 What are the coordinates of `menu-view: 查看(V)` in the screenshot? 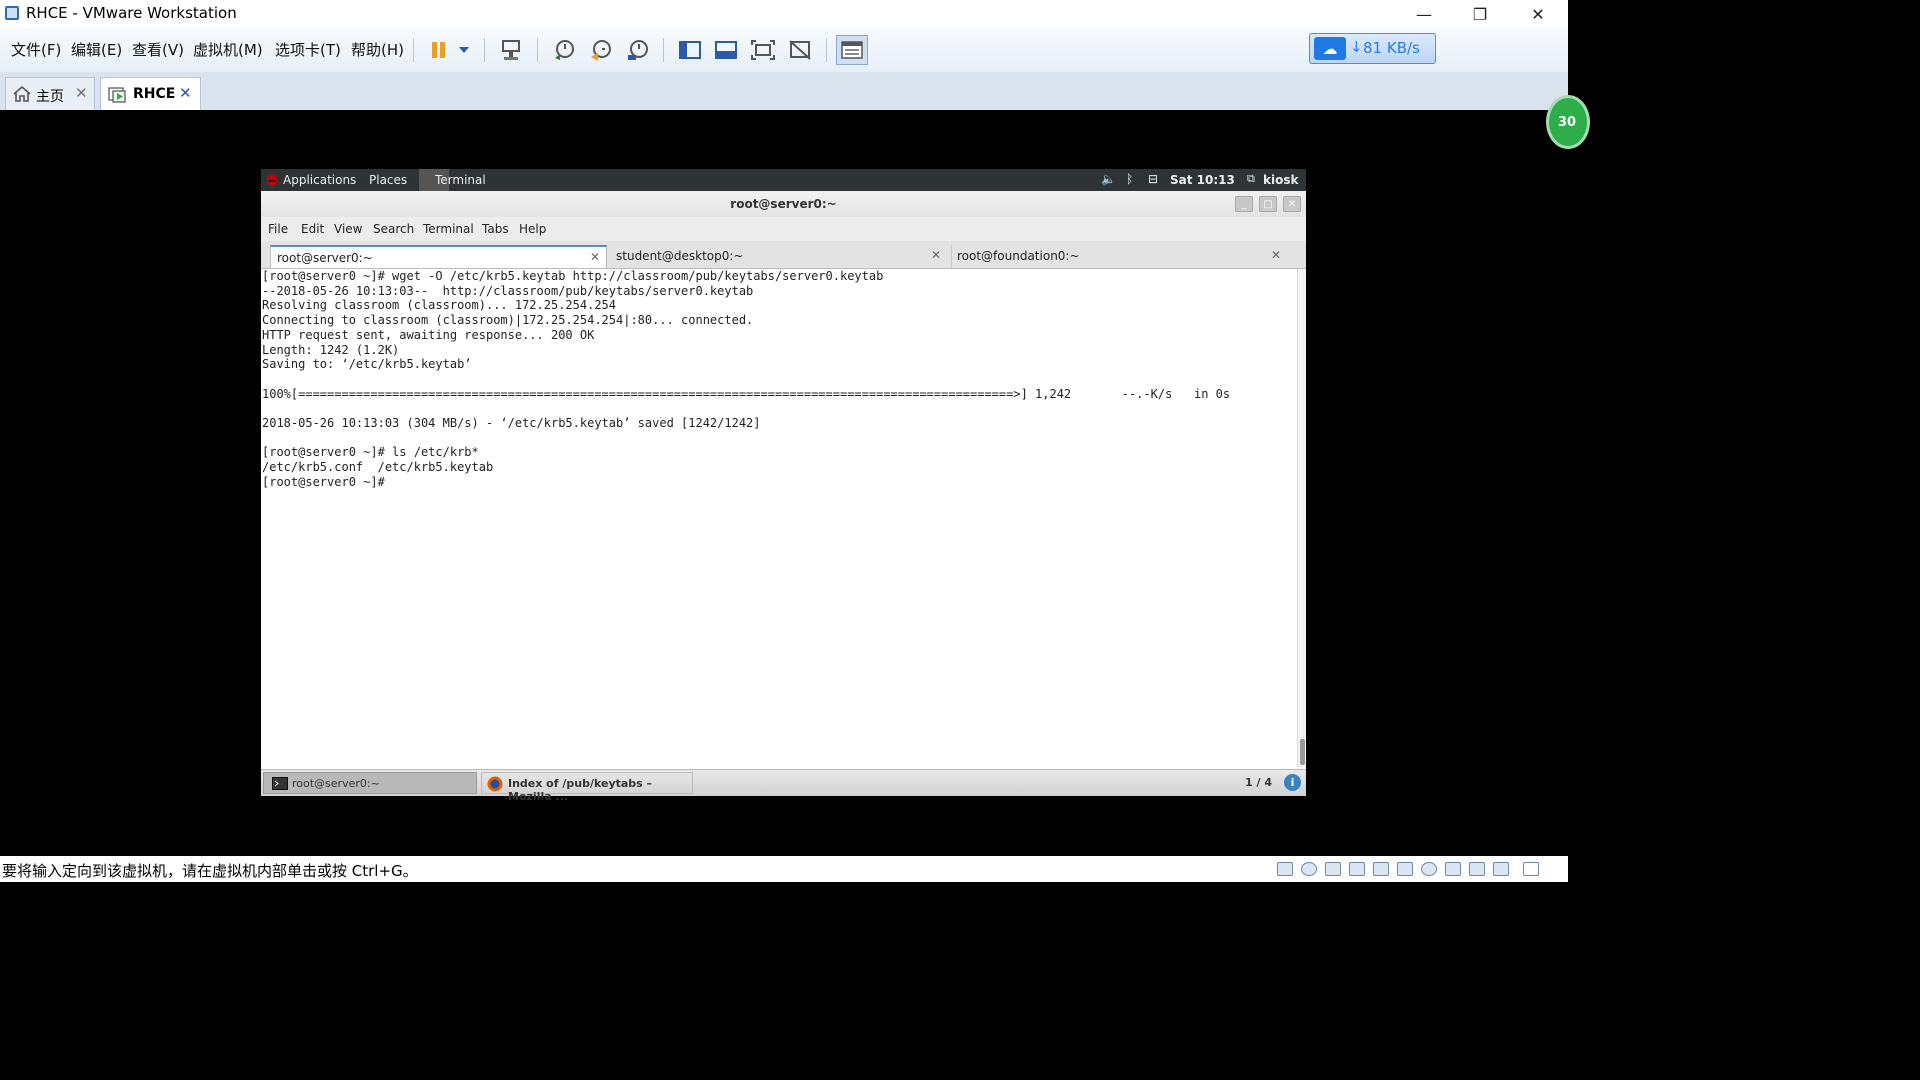 It's located at (158, 49).